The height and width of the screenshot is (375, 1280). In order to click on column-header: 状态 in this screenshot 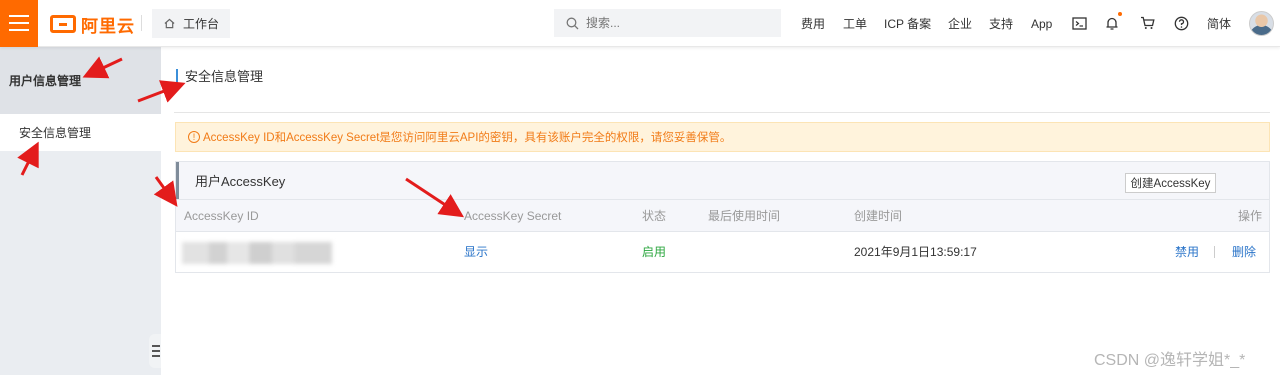, I will do `click(654, 216)`.